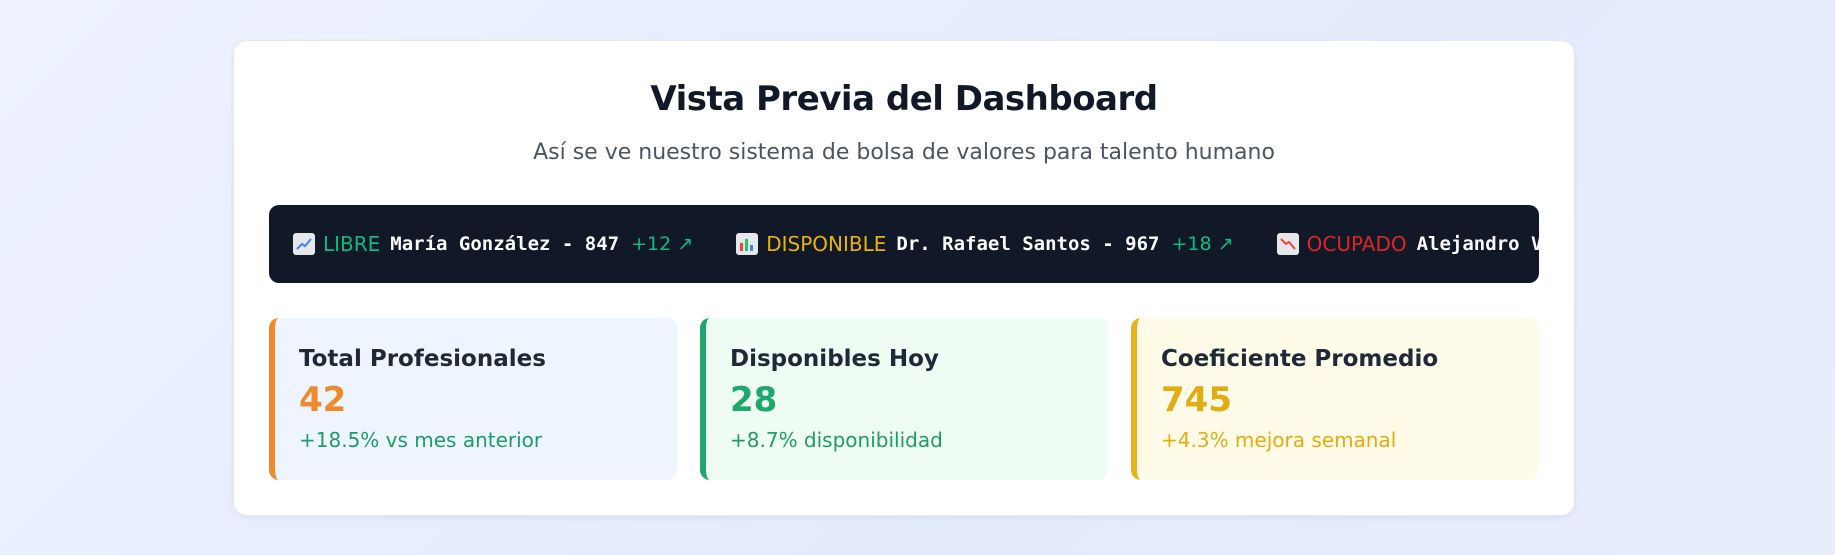 The image size is (1835, 555). What do you see at coordinates (1287, 244) in the screenshot?
I see `chart-down-icon` at bounding box center [1287, 244].